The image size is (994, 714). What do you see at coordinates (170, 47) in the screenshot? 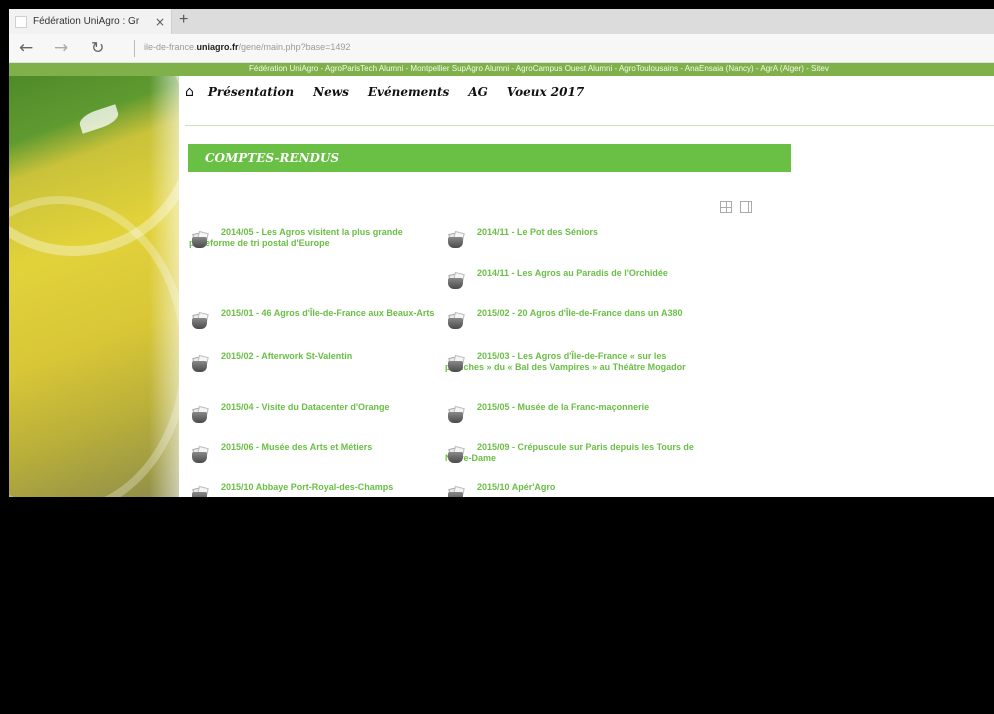
I see `url-prefix: ile-de-france.` at bounding box center [170, 47].